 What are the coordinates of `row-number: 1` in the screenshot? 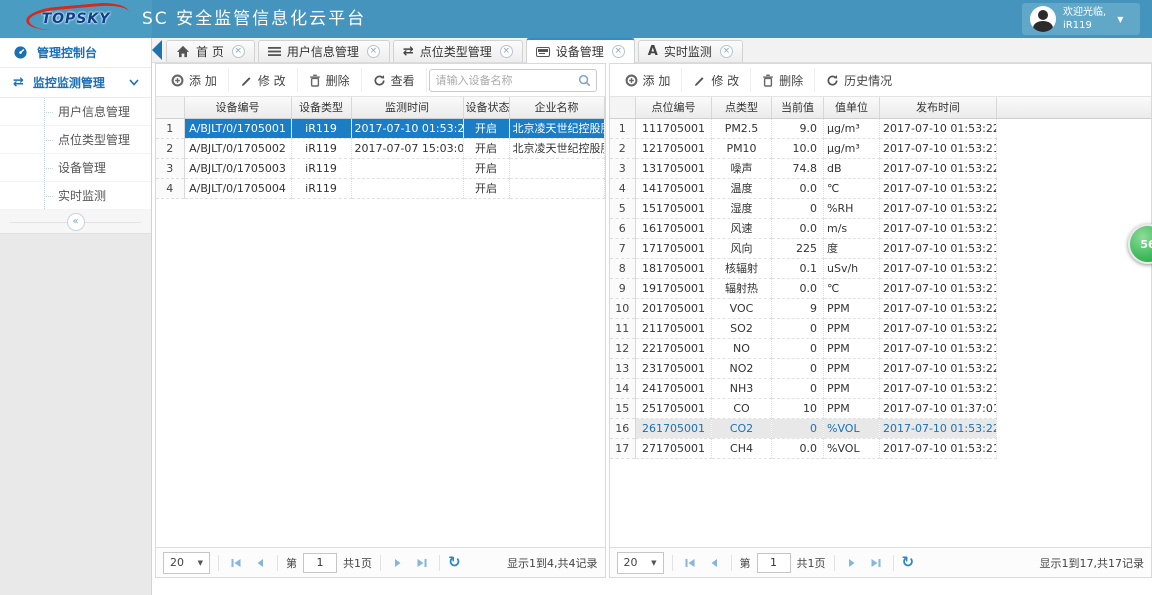 It's located at (170, 128).